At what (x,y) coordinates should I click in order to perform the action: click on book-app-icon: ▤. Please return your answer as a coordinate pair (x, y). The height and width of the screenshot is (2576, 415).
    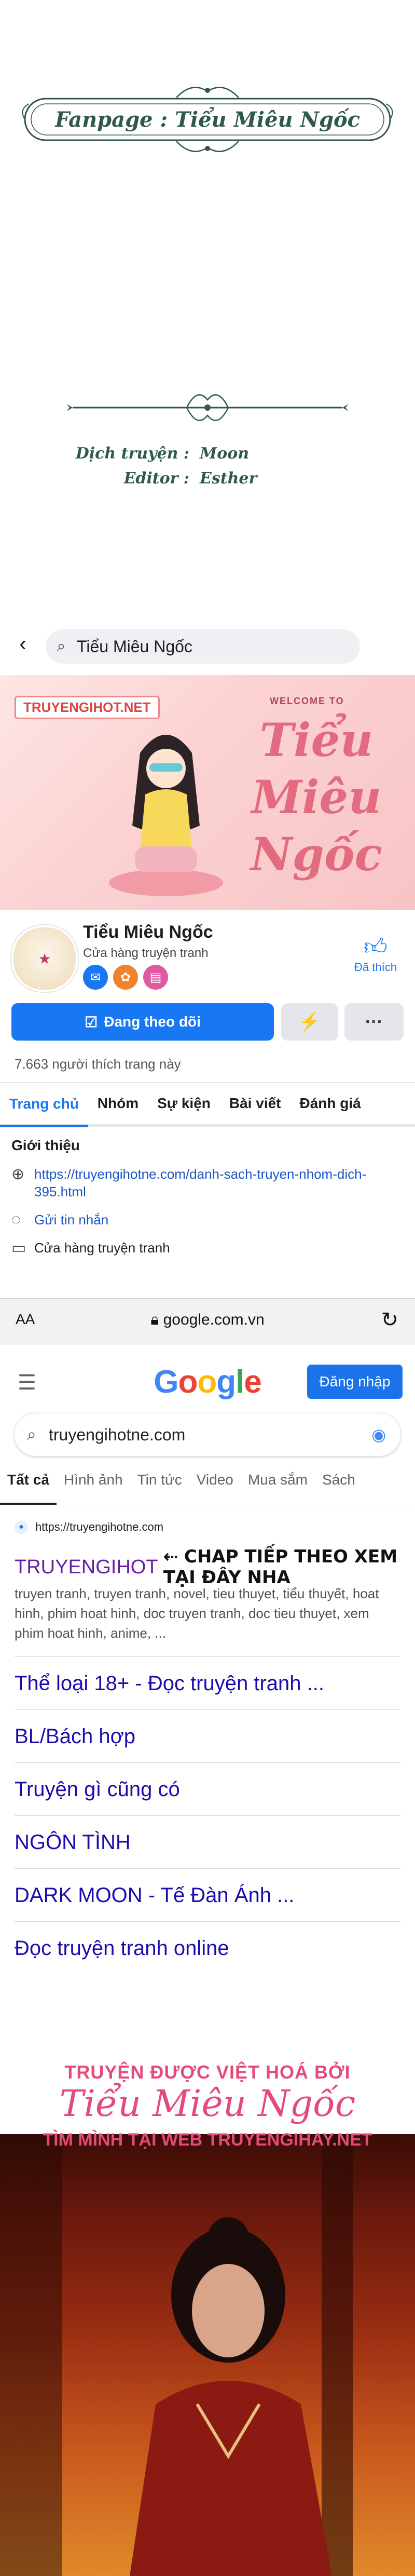
    Looking at the image, I should click on (156, 977).